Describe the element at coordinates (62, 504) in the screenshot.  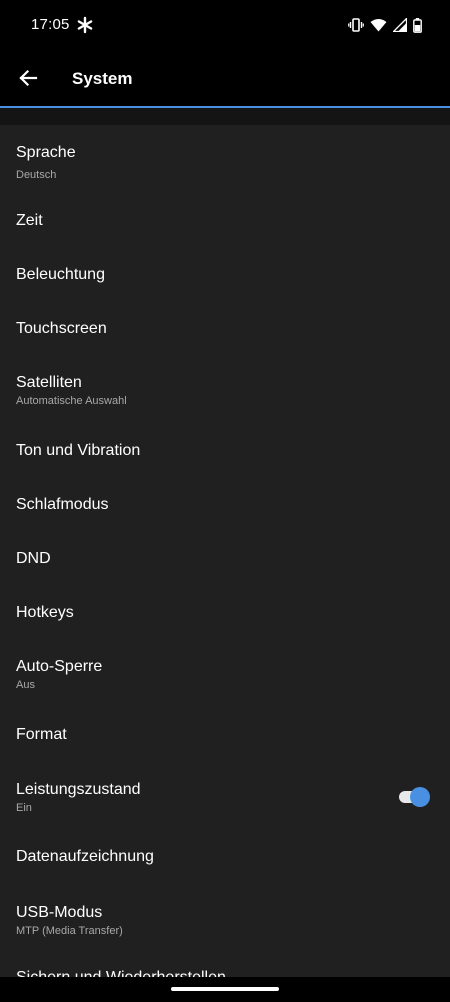
I see `setting-title: Schlafmodus` at that location.